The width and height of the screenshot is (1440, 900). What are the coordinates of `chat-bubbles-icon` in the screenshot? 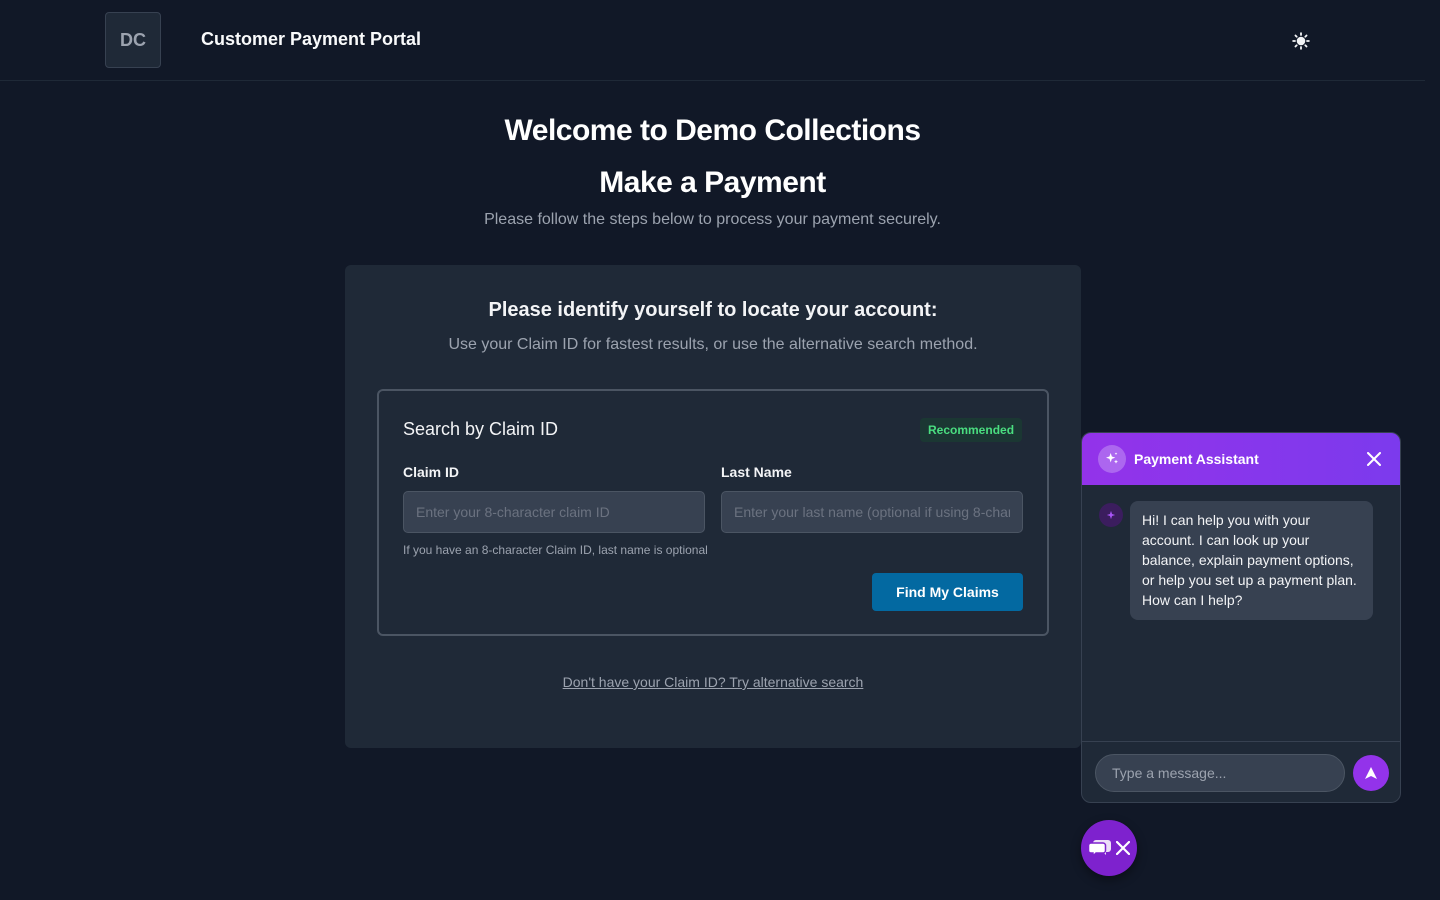 It's located at (1099, 849).